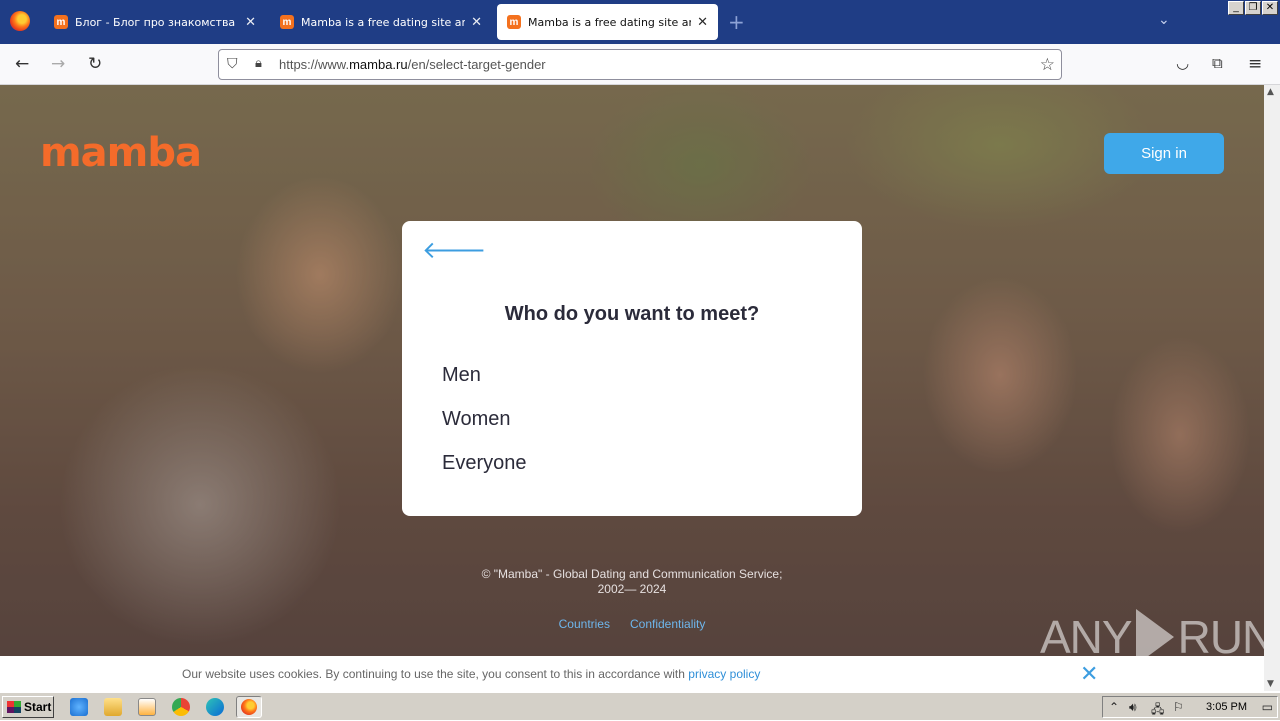  I want to click on scroll-down-icon: ▼, so click(1270, 684).